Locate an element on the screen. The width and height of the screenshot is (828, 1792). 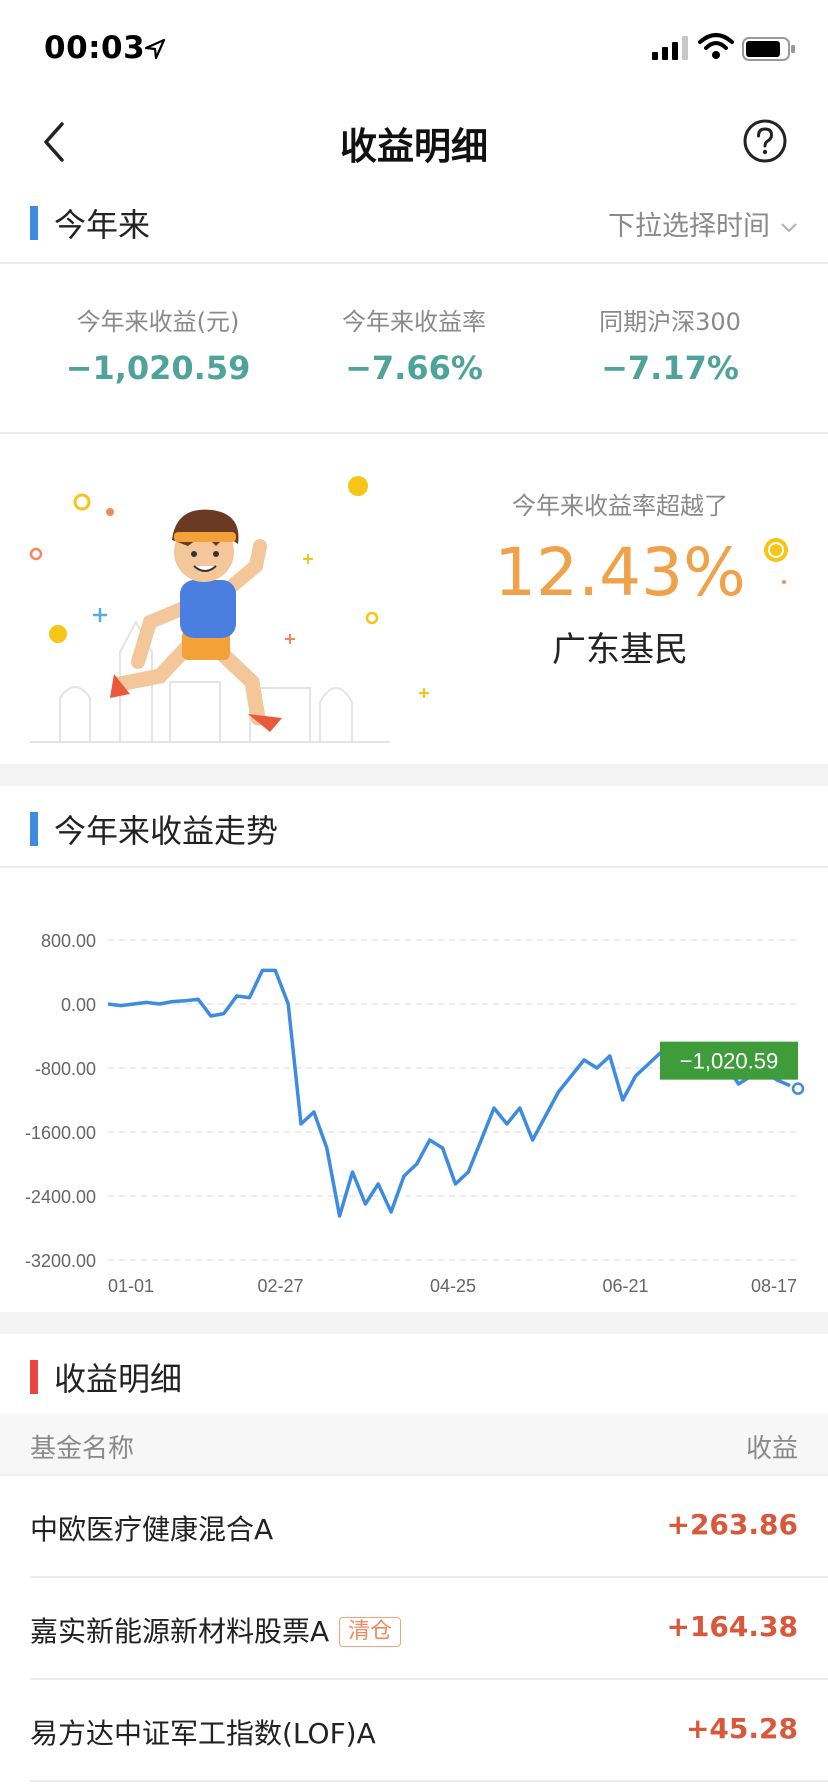
cleared-badge: 清仓 is located at coordinates (370, 1632).